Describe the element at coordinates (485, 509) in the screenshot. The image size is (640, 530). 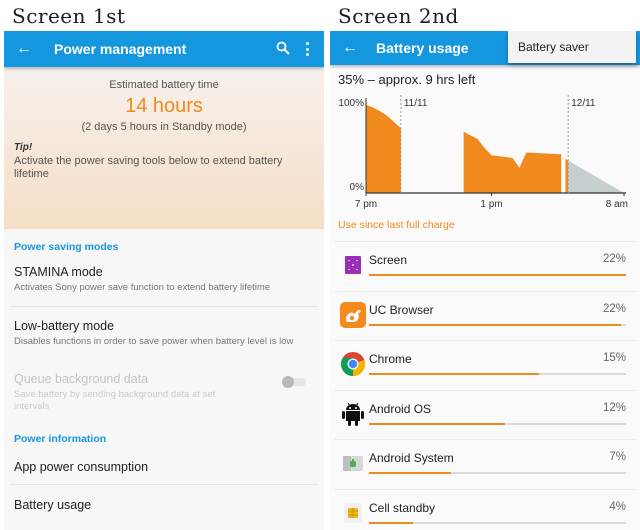
I see `app-usage-row: Cell standby 4%` at that location.